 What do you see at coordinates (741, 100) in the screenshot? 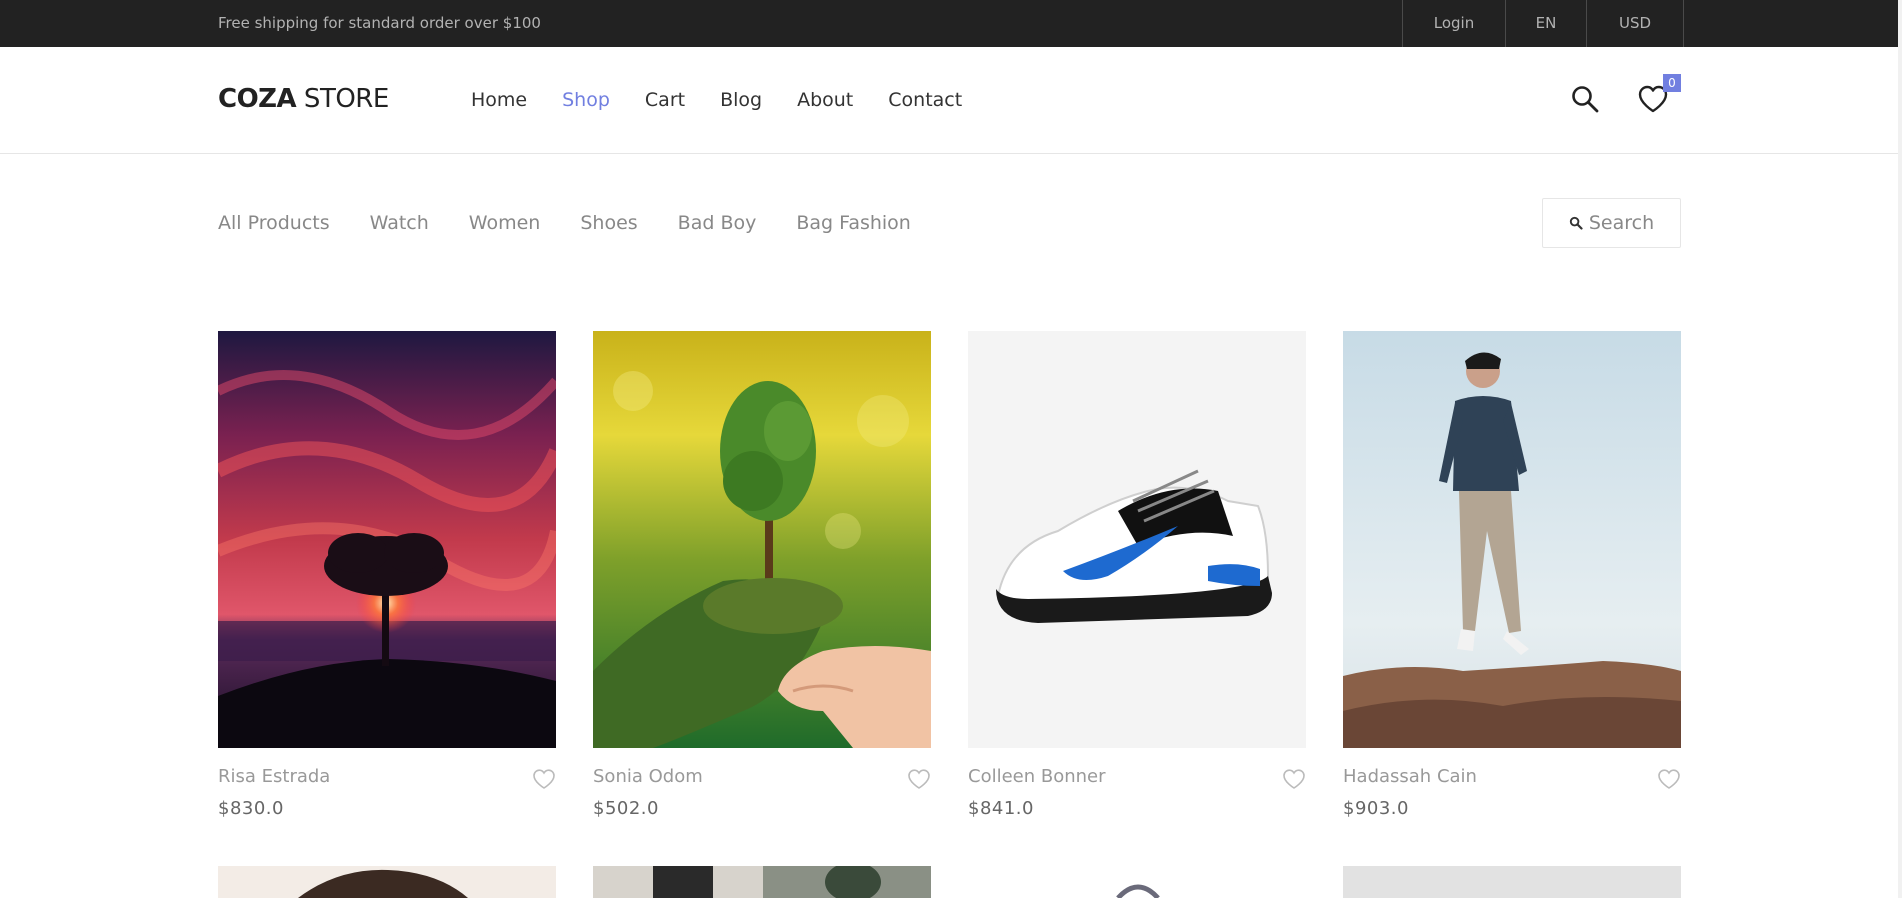
I see `nav-blog: Blog` at bounding box center [741, 100].